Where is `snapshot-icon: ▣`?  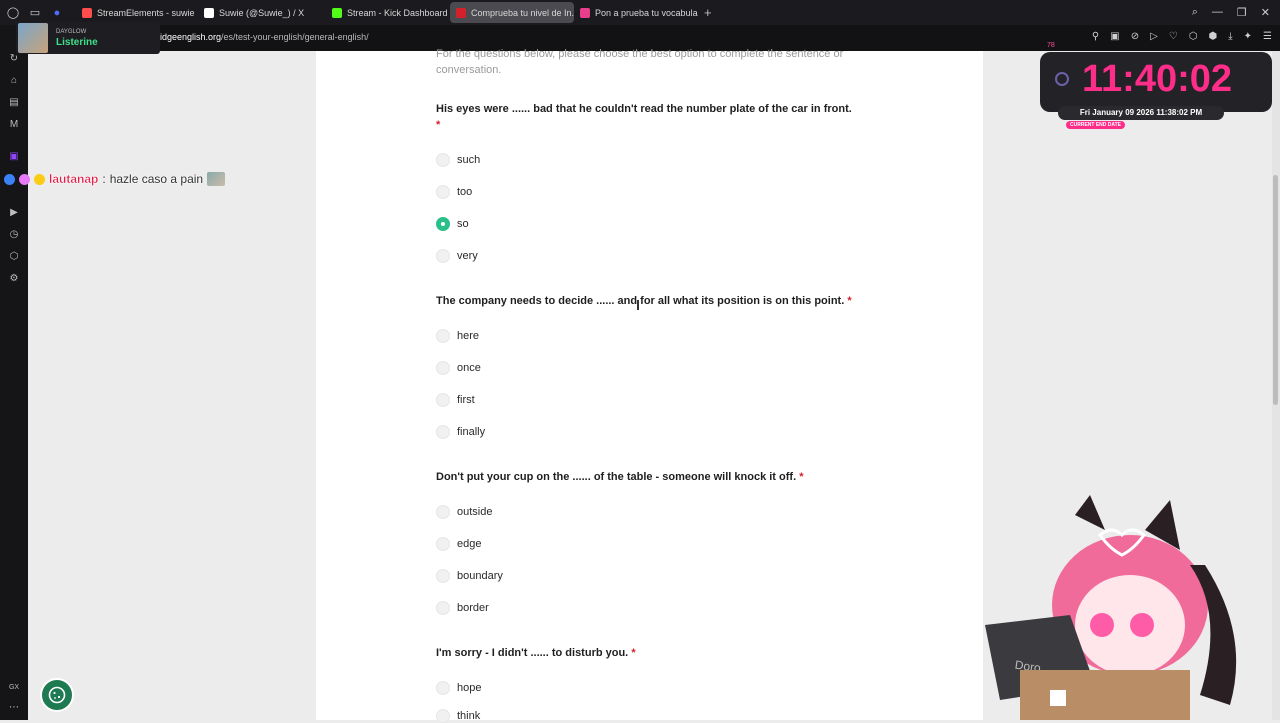 snapshot-icon: ▣ is located at coordinates (1114, 36).